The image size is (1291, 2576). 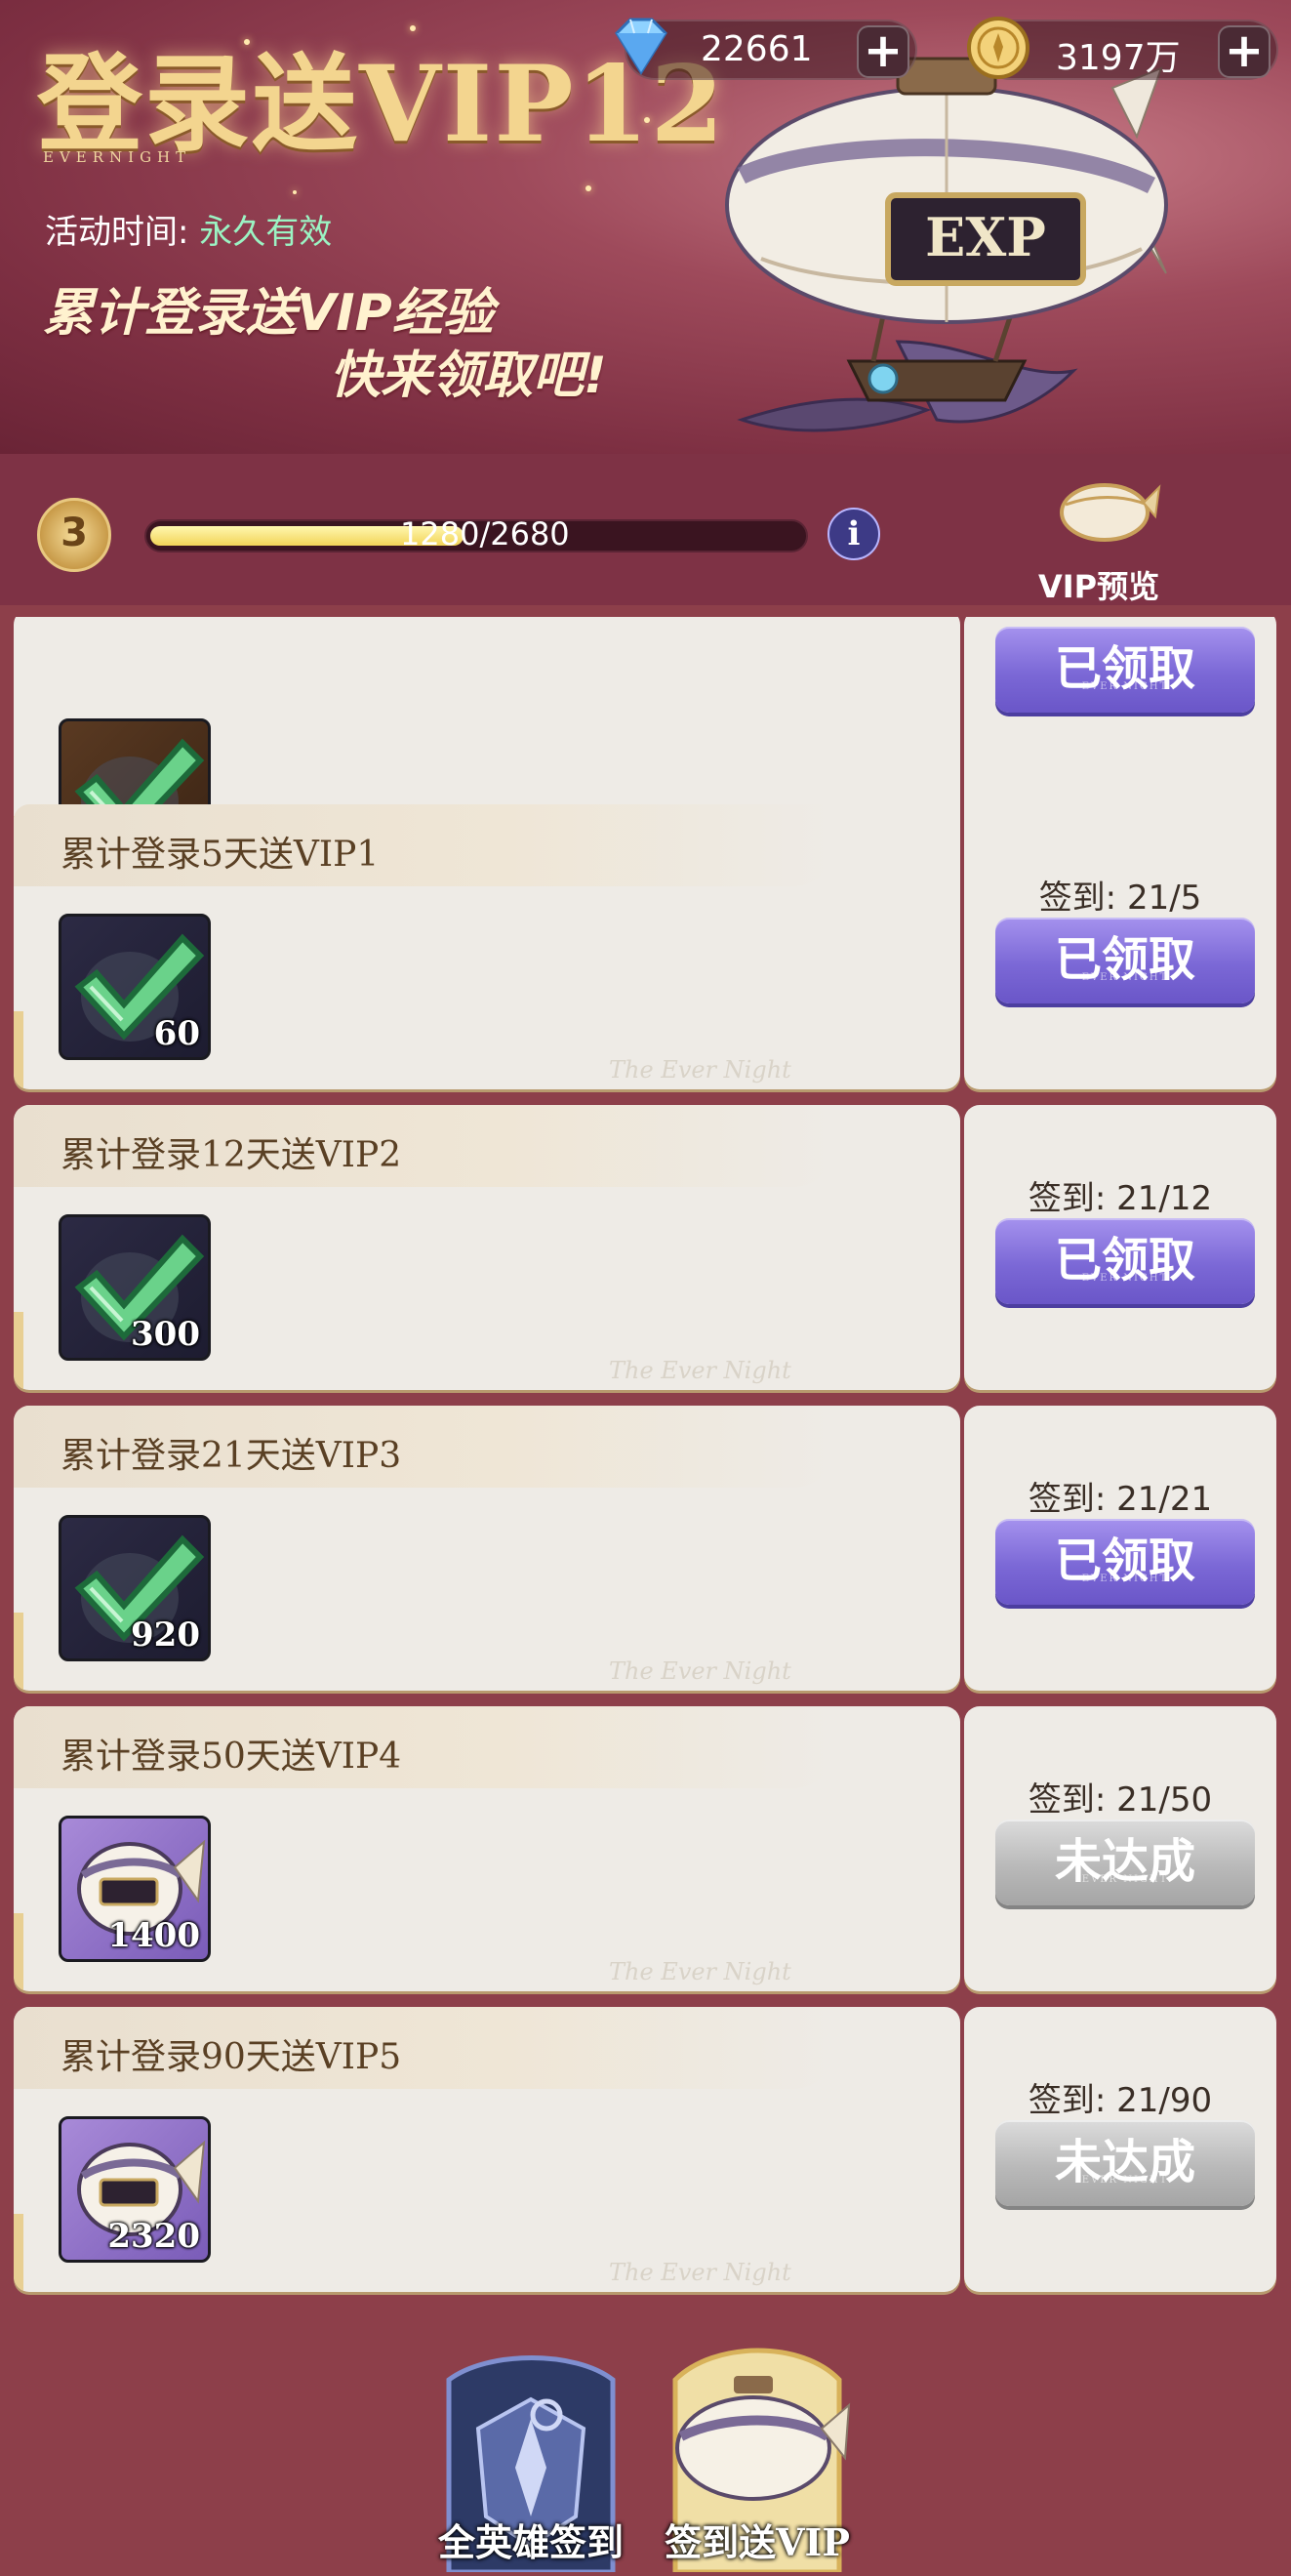 I want to click on card-header: 累计登录21天送VIP3, so click(x=424, y=1447).